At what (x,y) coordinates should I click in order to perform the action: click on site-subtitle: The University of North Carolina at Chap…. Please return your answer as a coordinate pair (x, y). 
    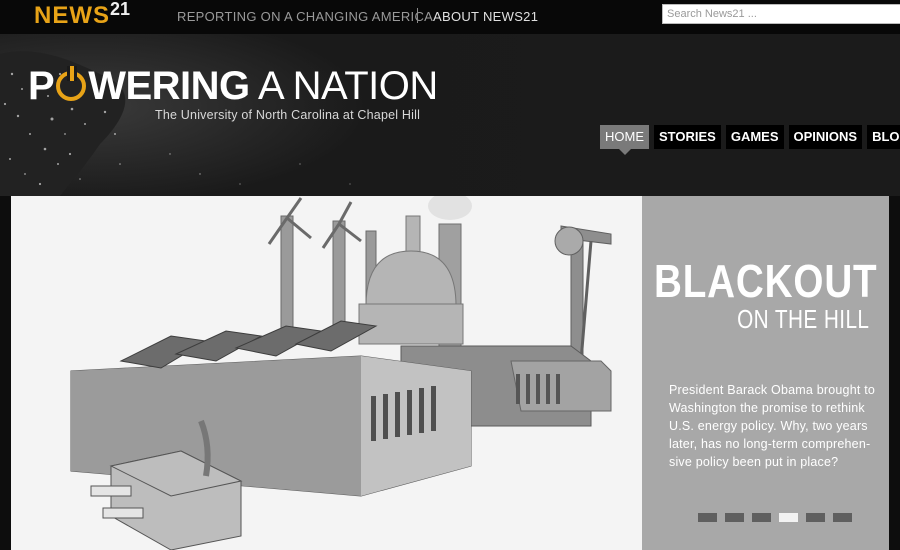
    Looking at the image, I should click on (288, 115).